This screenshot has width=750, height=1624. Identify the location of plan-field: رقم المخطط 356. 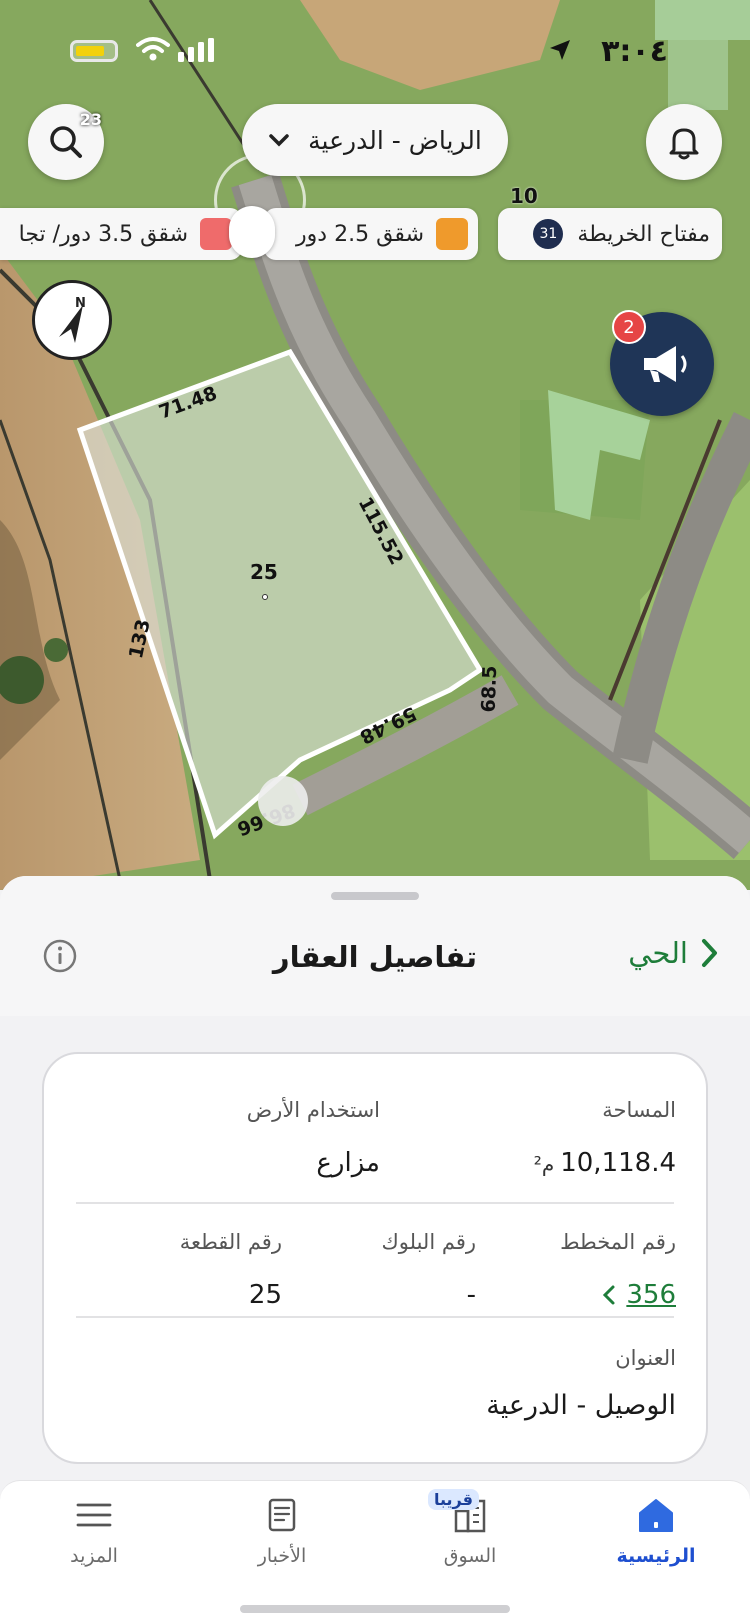
(618, 1270).